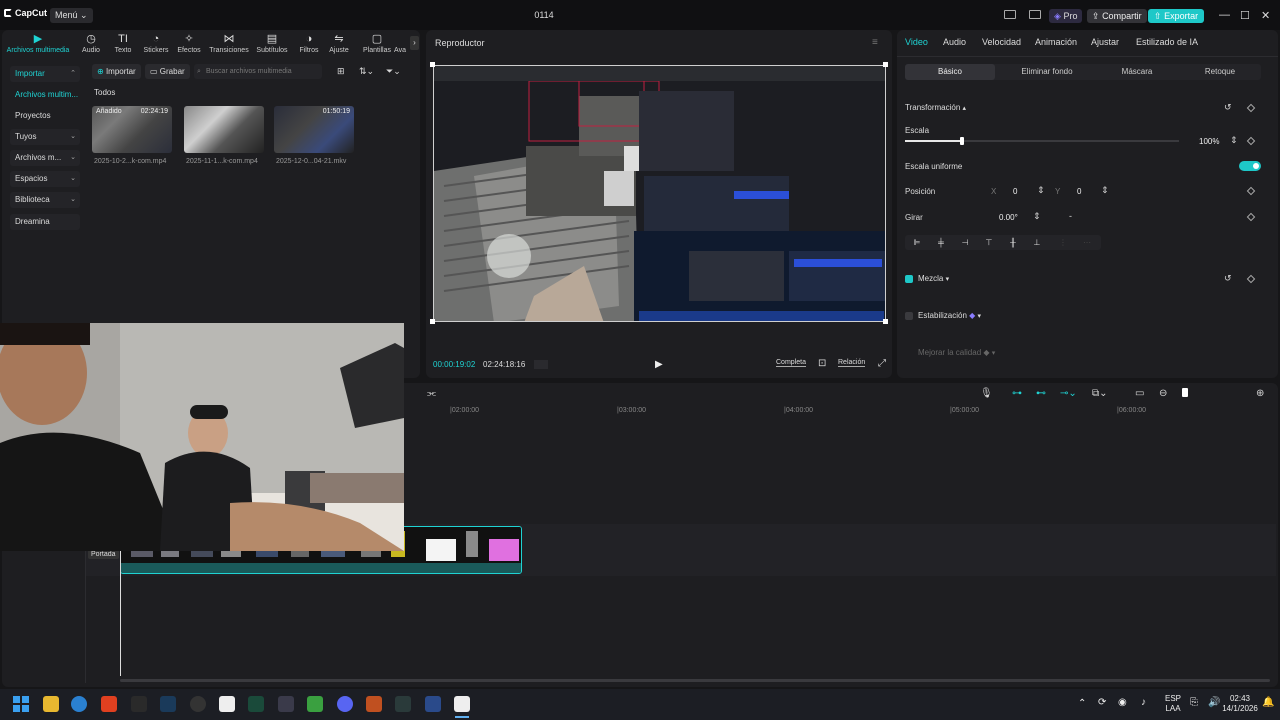 This screenshot has height=720, width=1280. I want to click on record-button: ▭ Grabar, so click(167, 71).